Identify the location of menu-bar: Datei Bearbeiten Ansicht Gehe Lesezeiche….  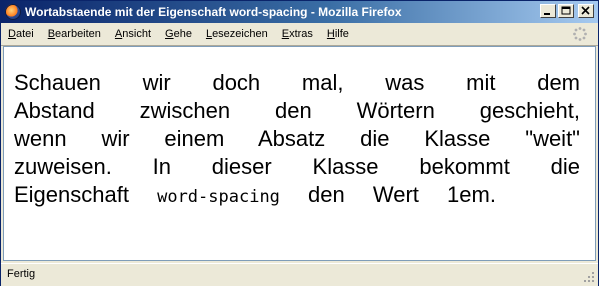
(299, 34).